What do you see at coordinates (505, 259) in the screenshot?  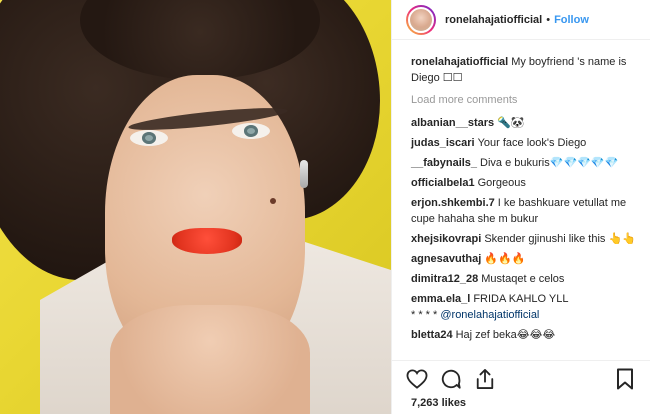 I see `comment-text: 🔥🔥🔥` at bounding box center [505, 259].